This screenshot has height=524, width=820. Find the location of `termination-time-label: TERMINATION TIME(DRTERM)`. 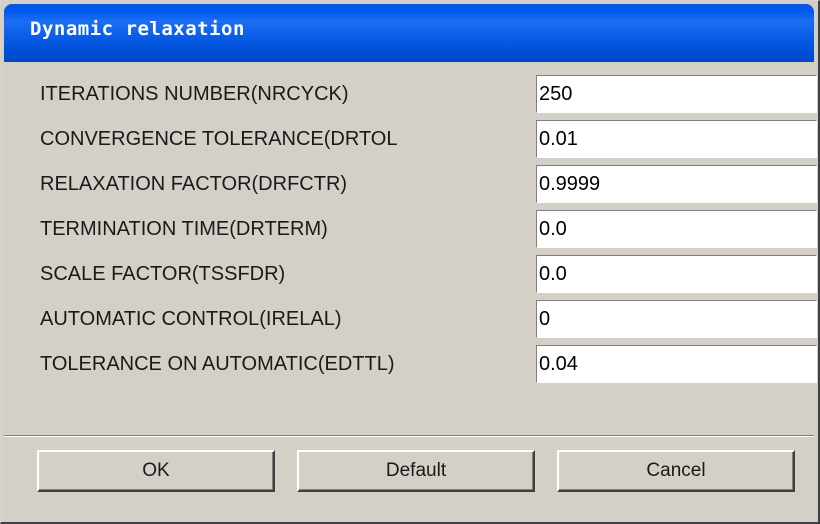

termination-time-label: TERMINATION TIME(DRTERM) is located at coordinates (184, 229).